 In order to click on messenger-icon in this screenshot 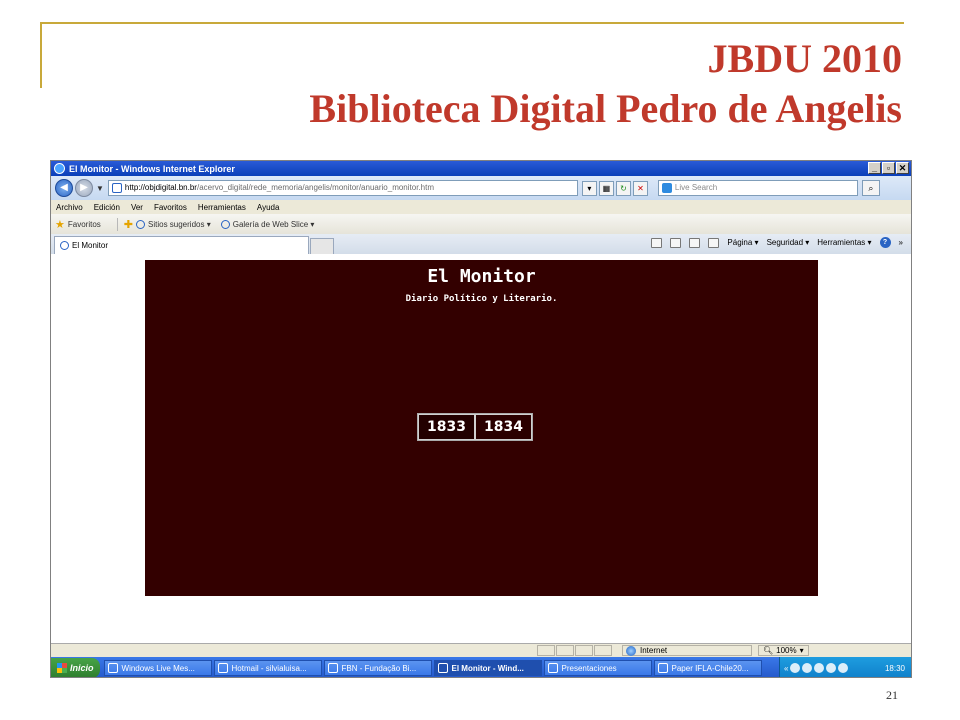, I will do `click(112, 668)`.